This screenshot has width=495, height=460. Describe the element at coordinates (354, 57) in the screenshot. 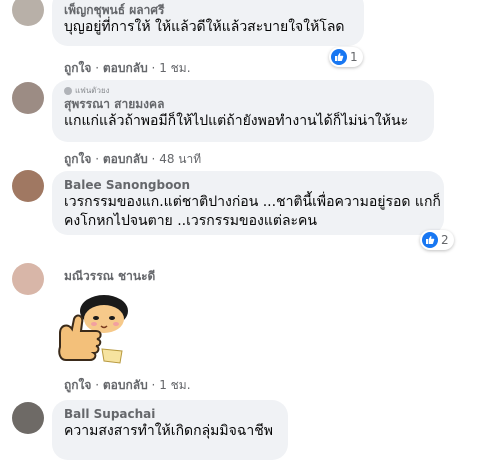

I see `reaction-count: 1` at that location.